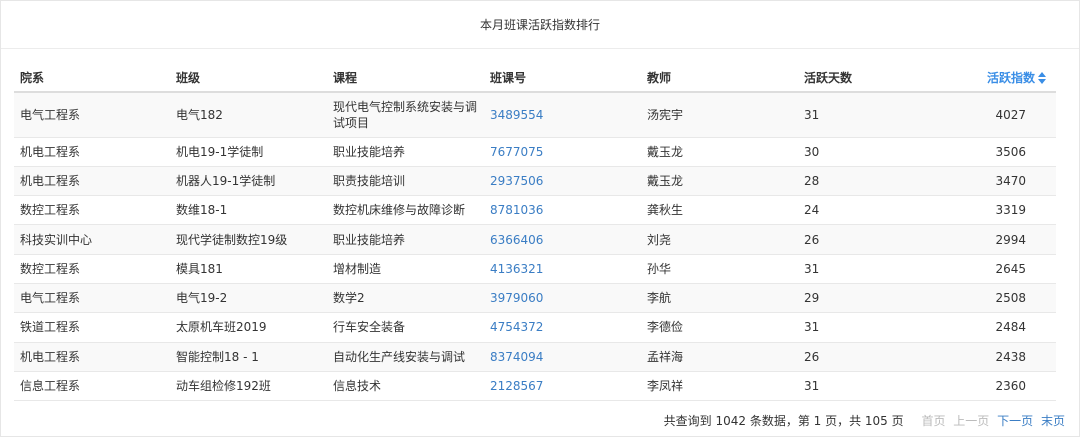 Image resolution: width=1080 pixels, height=437 pixels. What do you see at coordinates (562, 269) in the screenshot?
I see `cell-class-id: 4136321` at bounding box center [562, 269].